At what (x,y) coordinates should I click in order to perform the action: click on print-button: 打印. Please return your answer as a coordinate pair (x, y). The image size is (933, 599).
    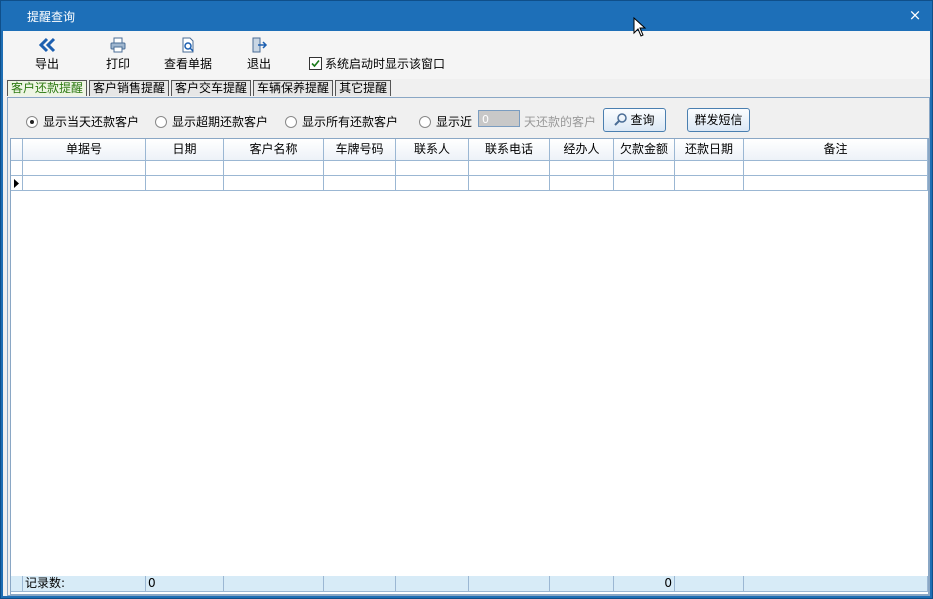
    Looking at the image, I should click on (118, 56).